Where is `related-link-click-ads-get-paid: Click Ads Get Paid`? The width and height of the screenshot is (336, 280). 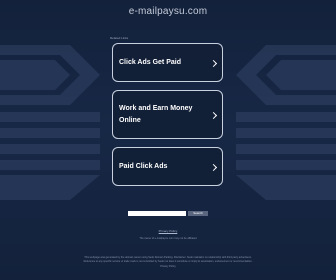
related-link-click-ads-get-paid: Click Ads Get Paid is located at coordinates (167, 62).